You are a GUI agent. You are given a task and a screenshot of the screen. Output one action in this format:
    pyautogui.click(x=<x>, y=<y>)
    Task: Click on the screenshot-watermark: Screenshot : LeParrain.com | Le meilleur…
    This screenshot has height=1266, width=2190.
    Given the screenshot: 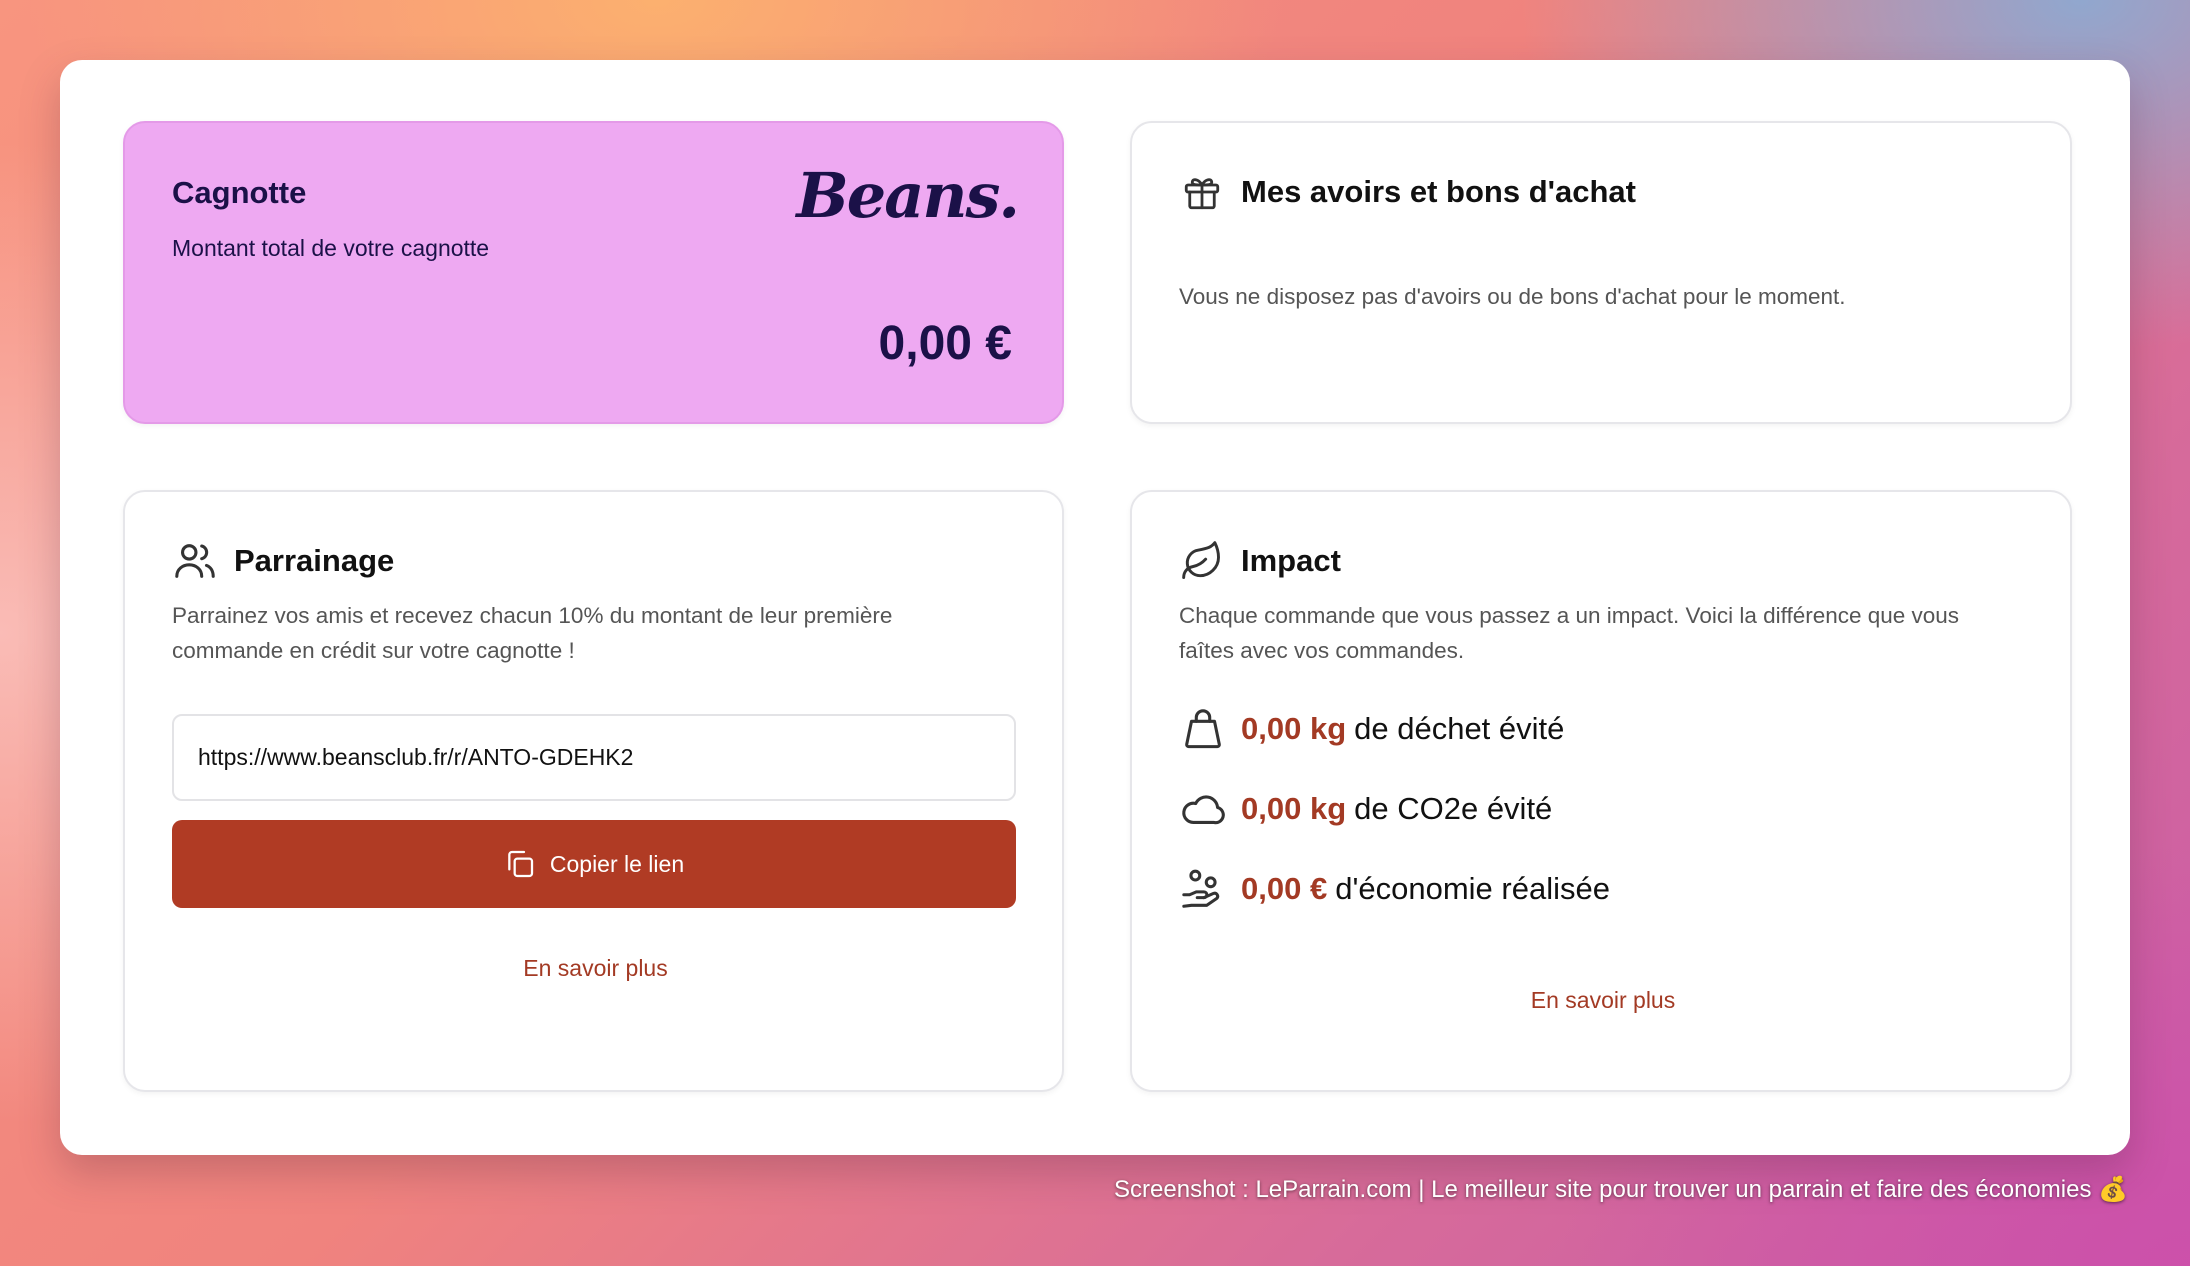 What is the action you would take?
    pyautogui.click(x=1621, y=1189)
    